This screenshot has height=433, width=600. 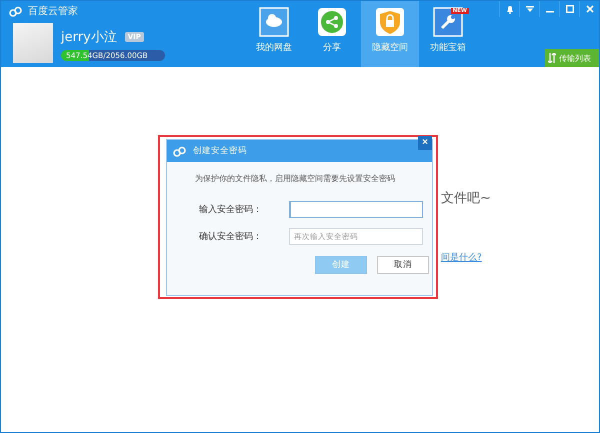 I want to click on password-field, so click(x=356, y=209).